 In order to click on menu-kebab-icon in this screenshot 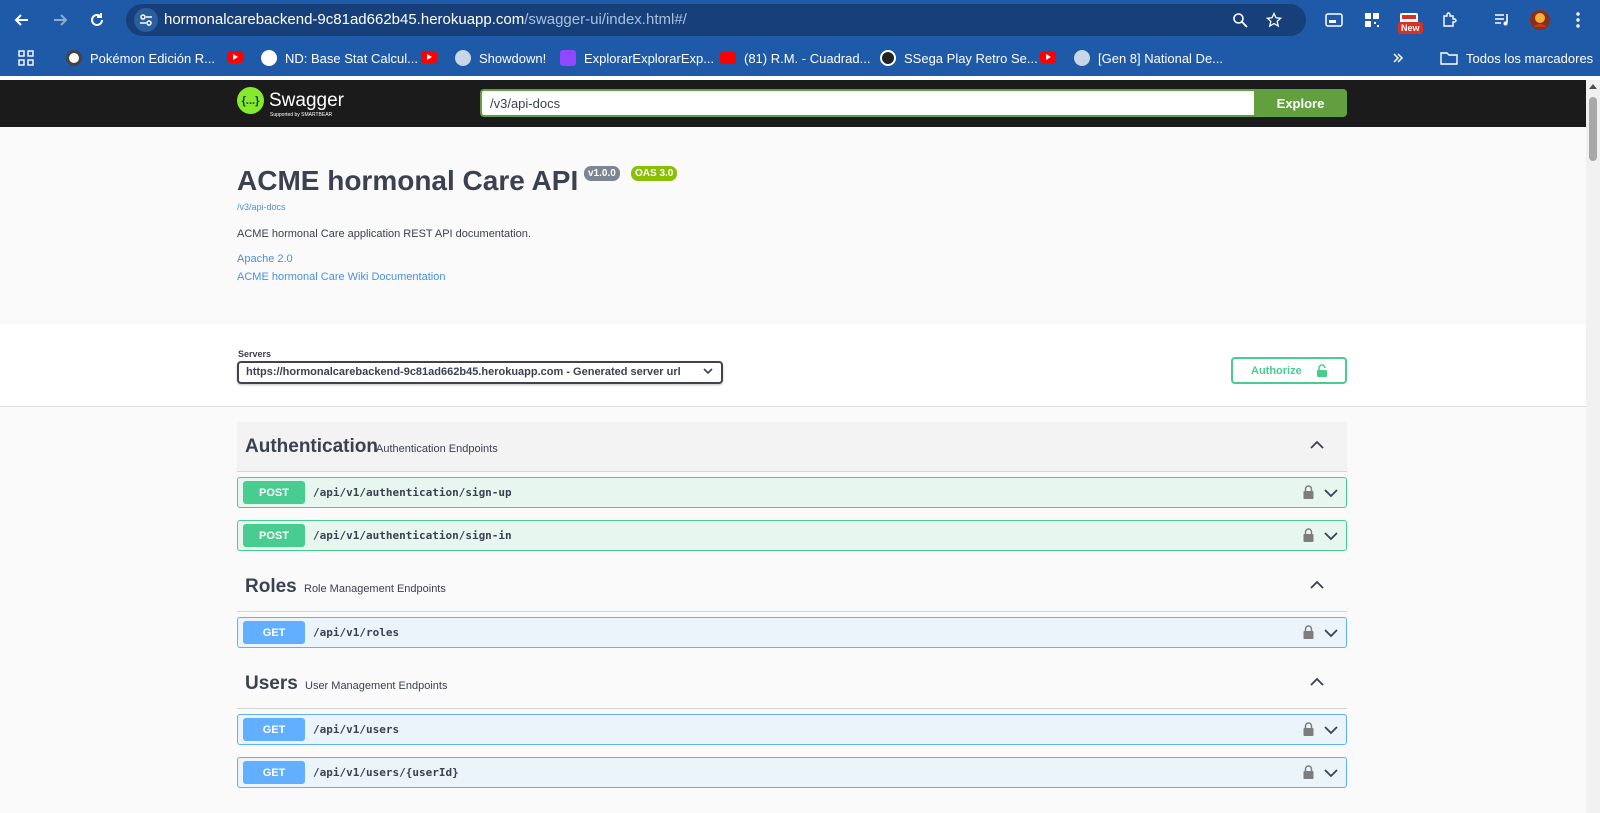, I will do `click(1578, 20)`.